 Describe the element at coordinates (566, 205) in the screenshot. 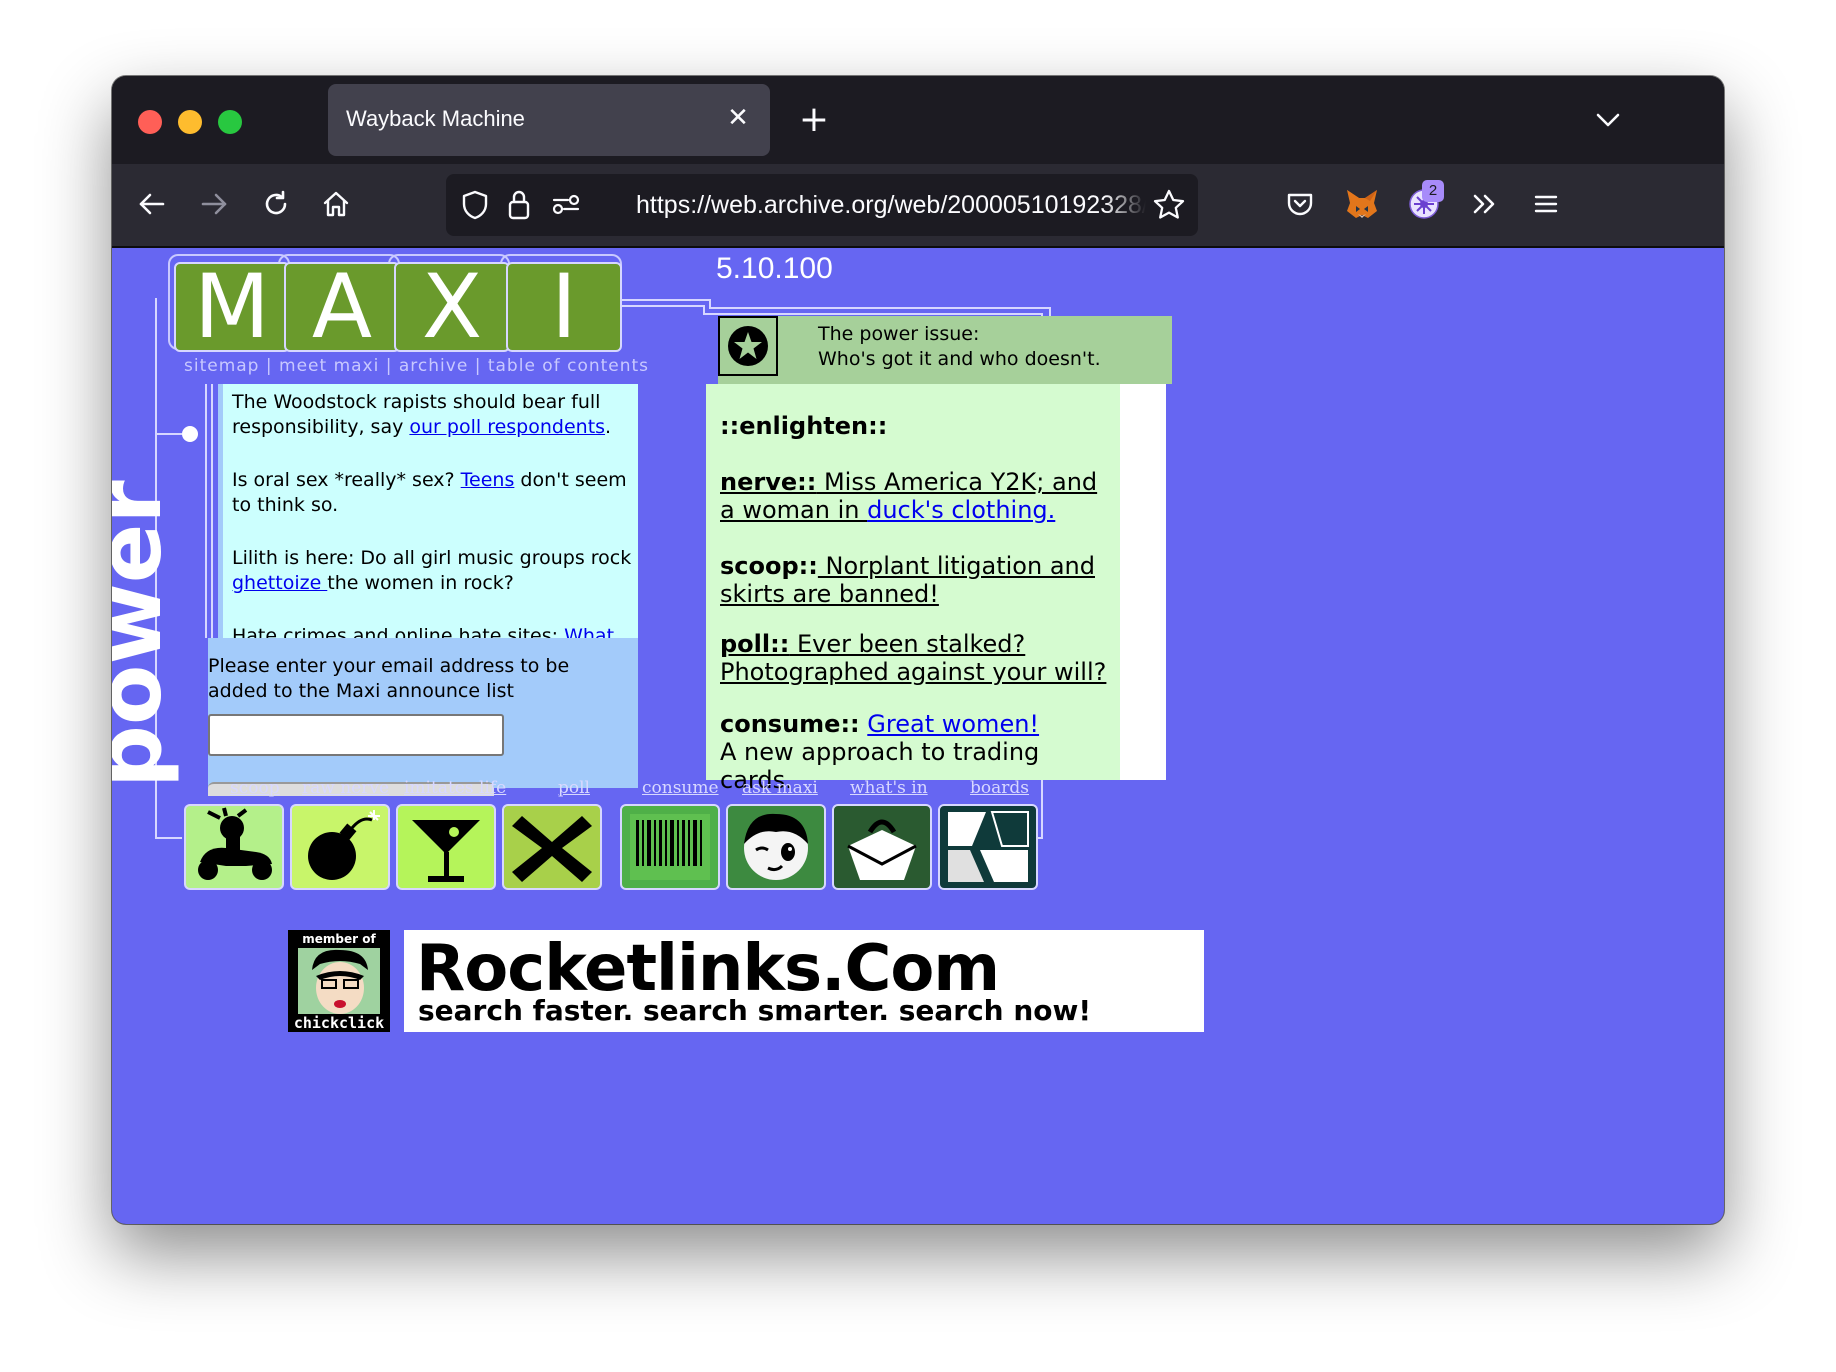

I see `permissions-icon` at that location.